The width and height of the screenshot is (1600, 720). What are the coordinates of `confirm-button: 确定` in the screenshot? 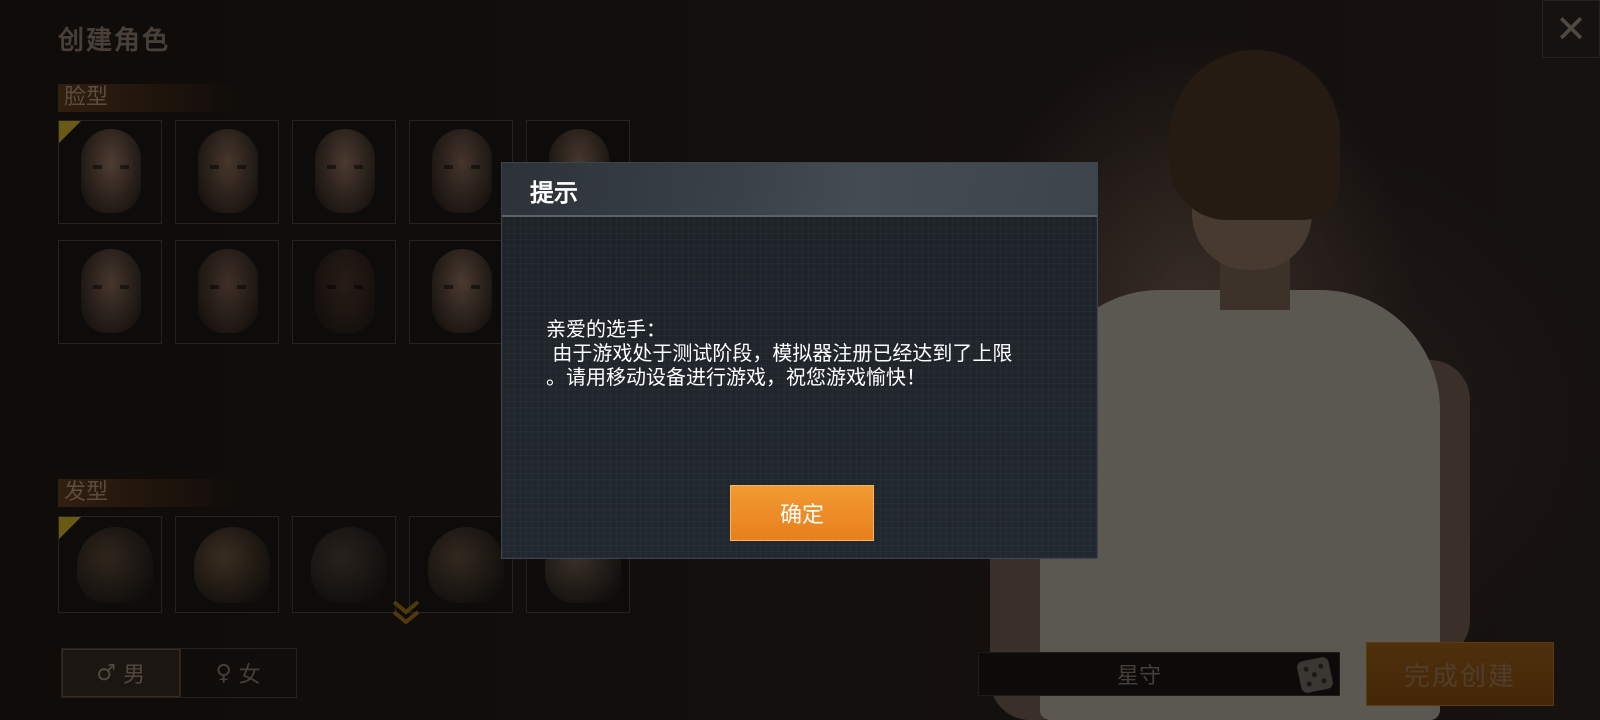 It's located at (802, 513).